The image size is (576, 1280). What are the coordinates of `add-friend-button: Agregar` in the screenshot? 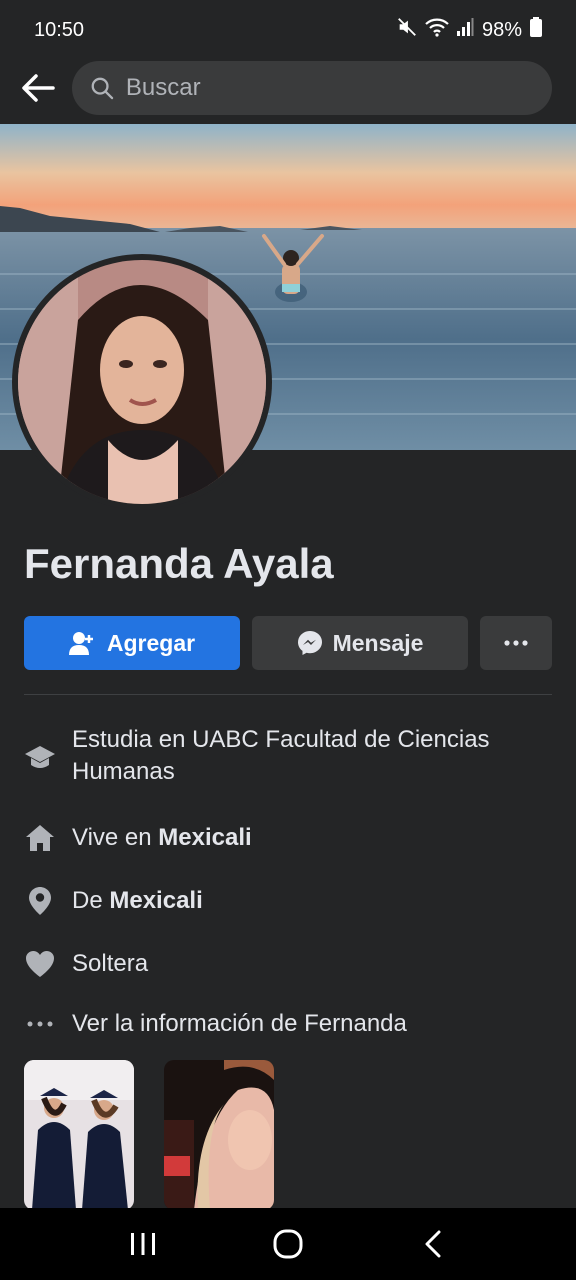 It's located at (132, 643).